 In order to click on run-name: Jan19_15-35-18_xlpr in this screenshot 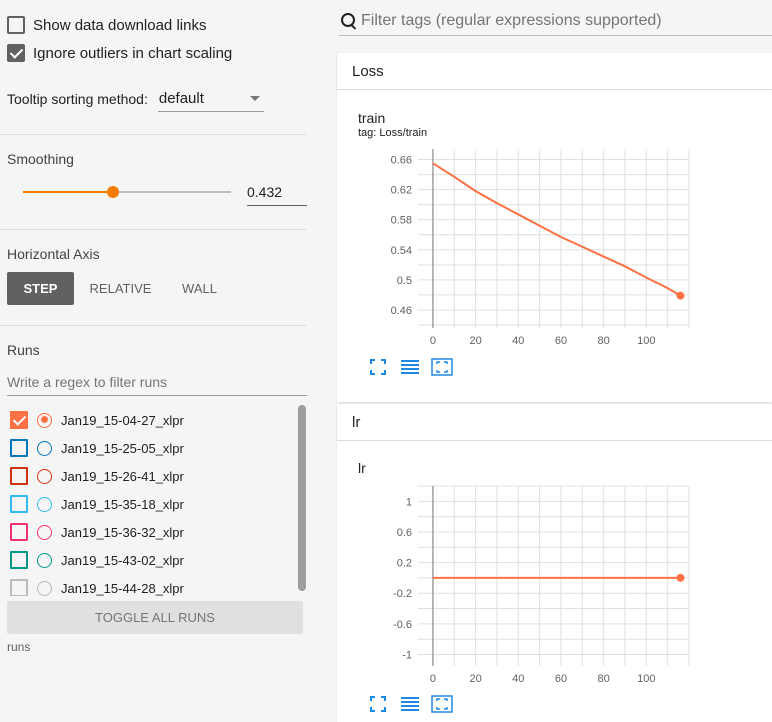, I will do `click(122, 504)`.